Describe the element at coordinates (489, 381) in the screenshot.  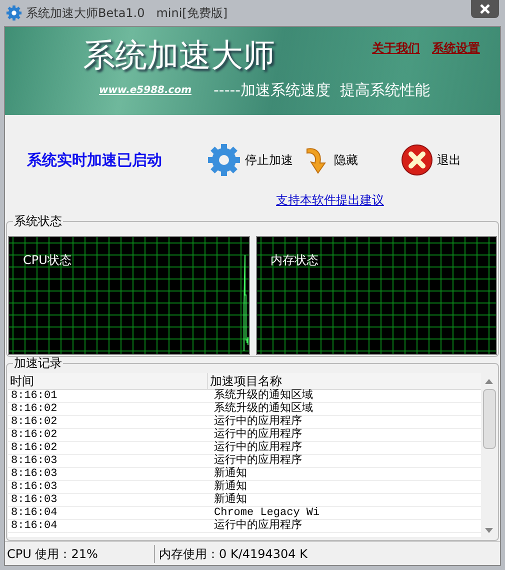
I see `scroll-up-icon` at that location.